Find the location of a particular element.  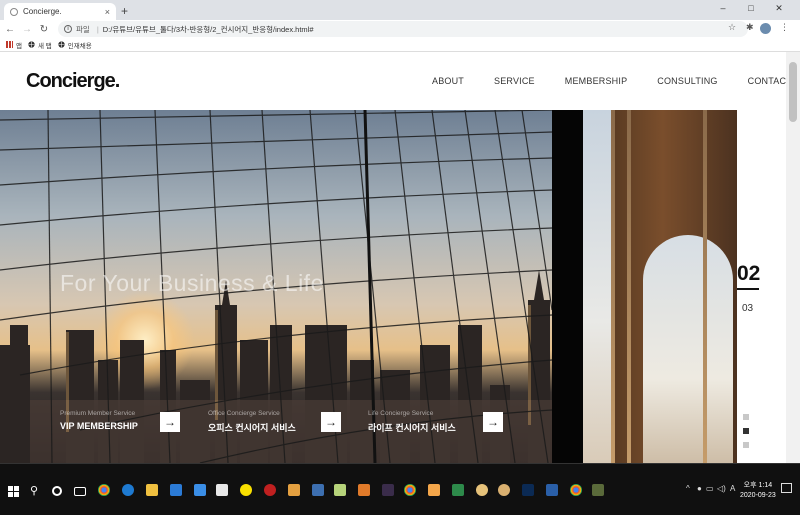

bookmark-star-icon: ☆ is located at coordinates (732, 27).